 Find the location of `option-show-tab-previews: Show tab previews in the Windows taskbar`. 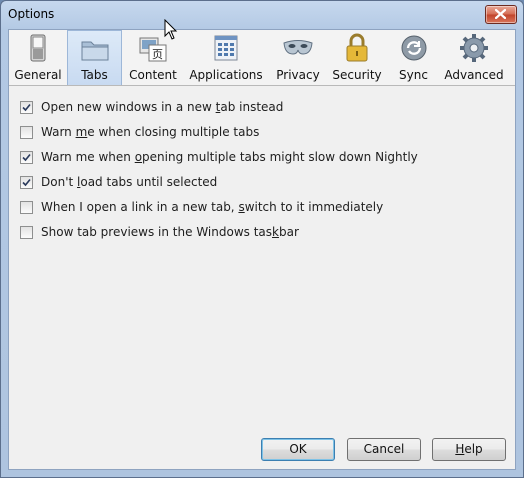

option-show-tab-previews: Show tab previews in the Windows taskbar is located at coordinates (159, 232).